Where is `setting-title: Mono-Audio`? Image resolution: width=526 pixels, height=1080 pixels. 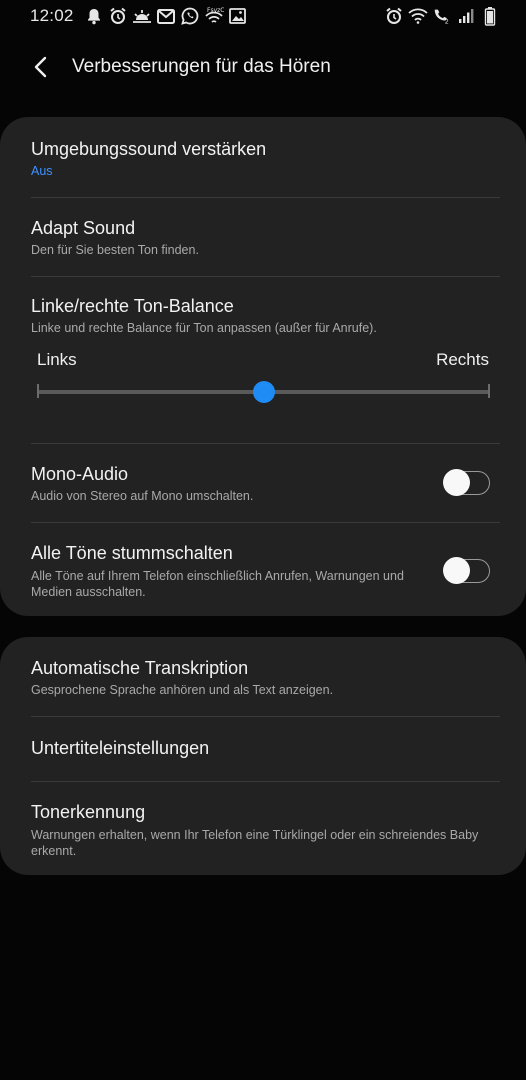
setting-title: Mono-Audio is located at coordinates (80, 474).